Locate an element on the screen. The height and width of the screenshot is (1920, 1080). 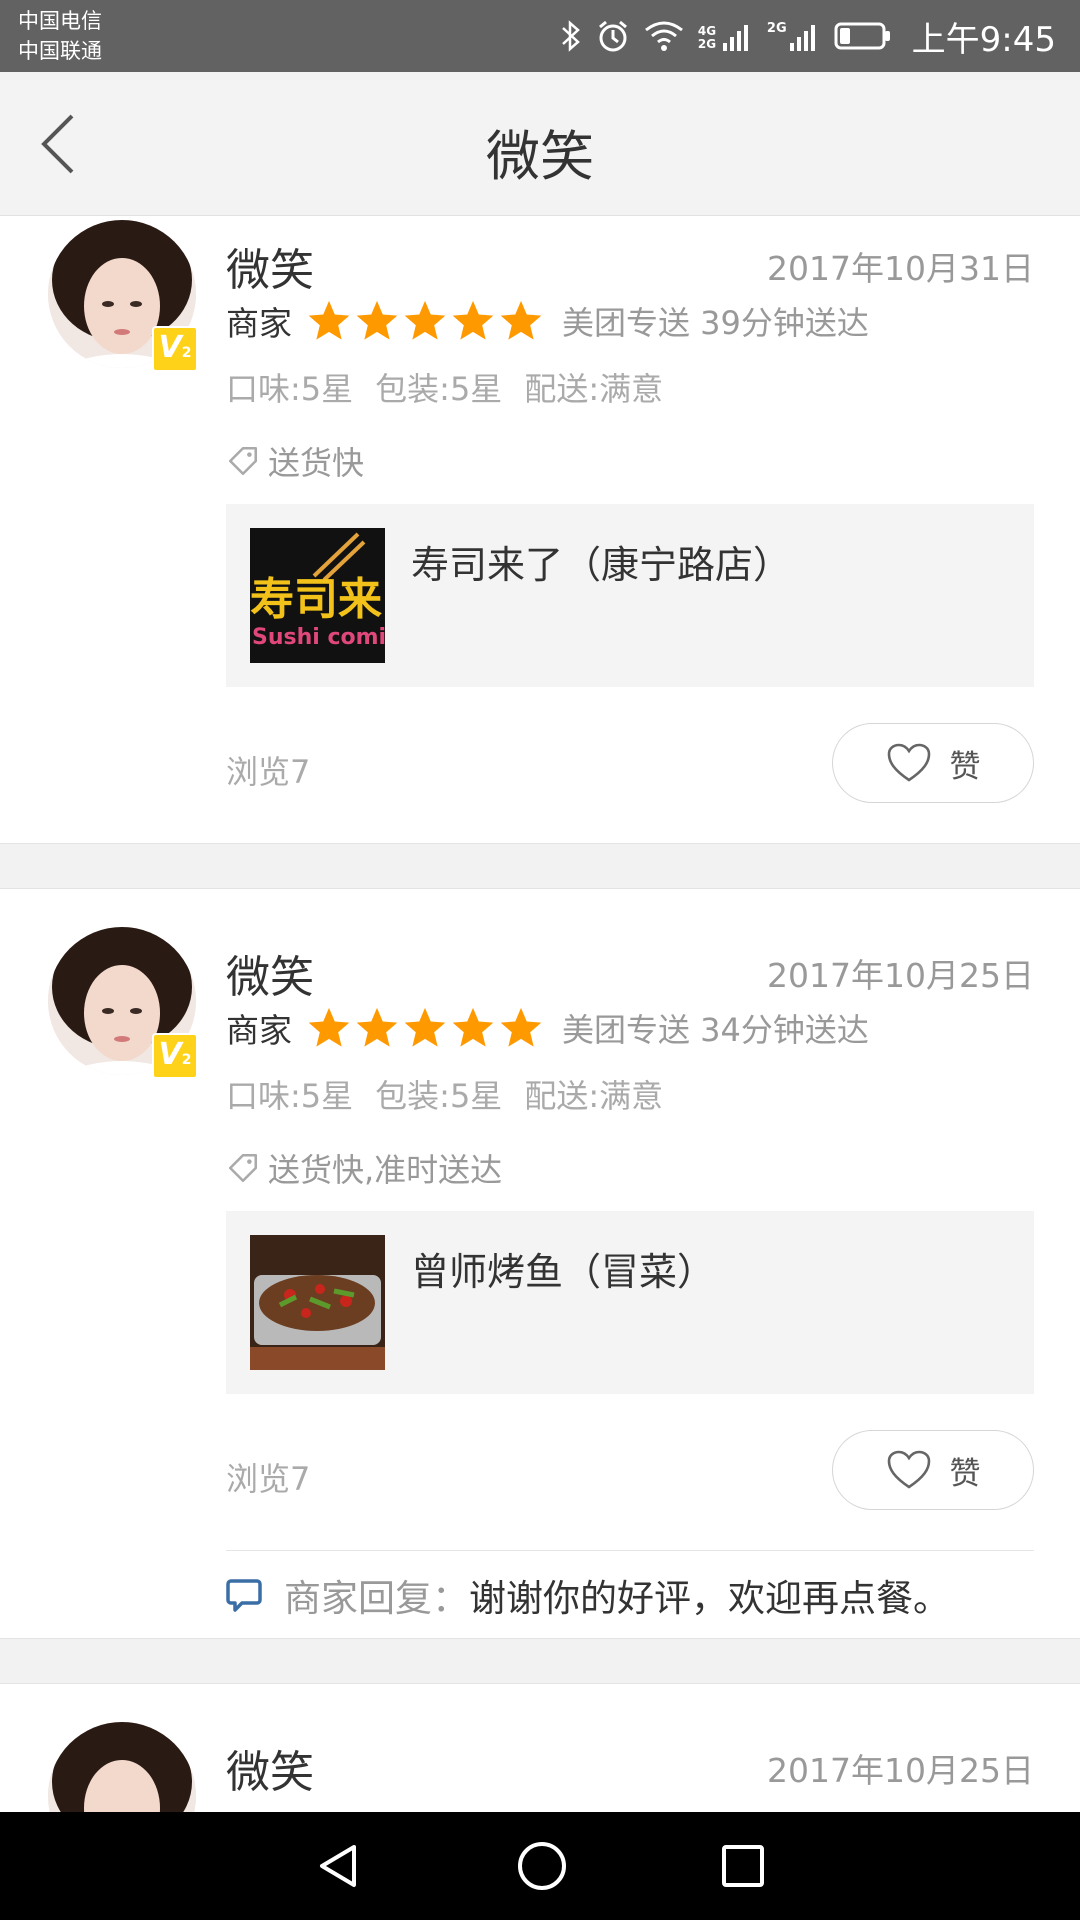
page-title: 微笑 is located at coordinates (540, 156).